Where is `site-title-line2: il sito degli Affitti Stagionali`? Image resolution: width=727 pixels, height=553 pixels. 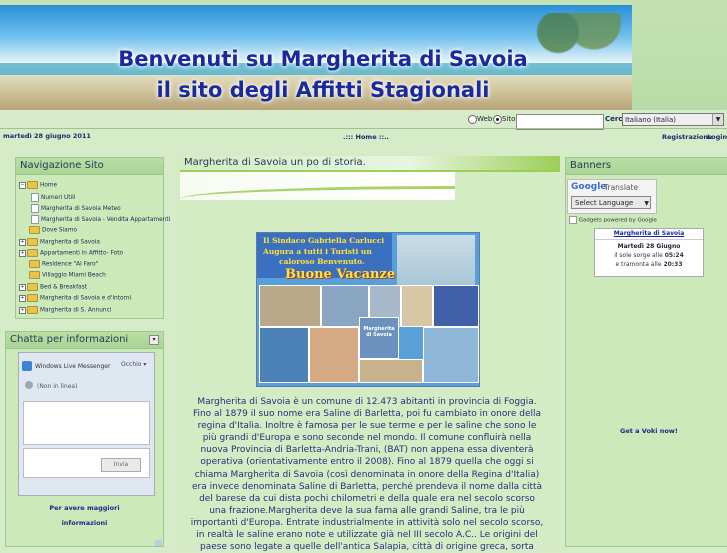 site-title-line2: il sito degli Affitti Stagionali is located at coordinates (323, 90).